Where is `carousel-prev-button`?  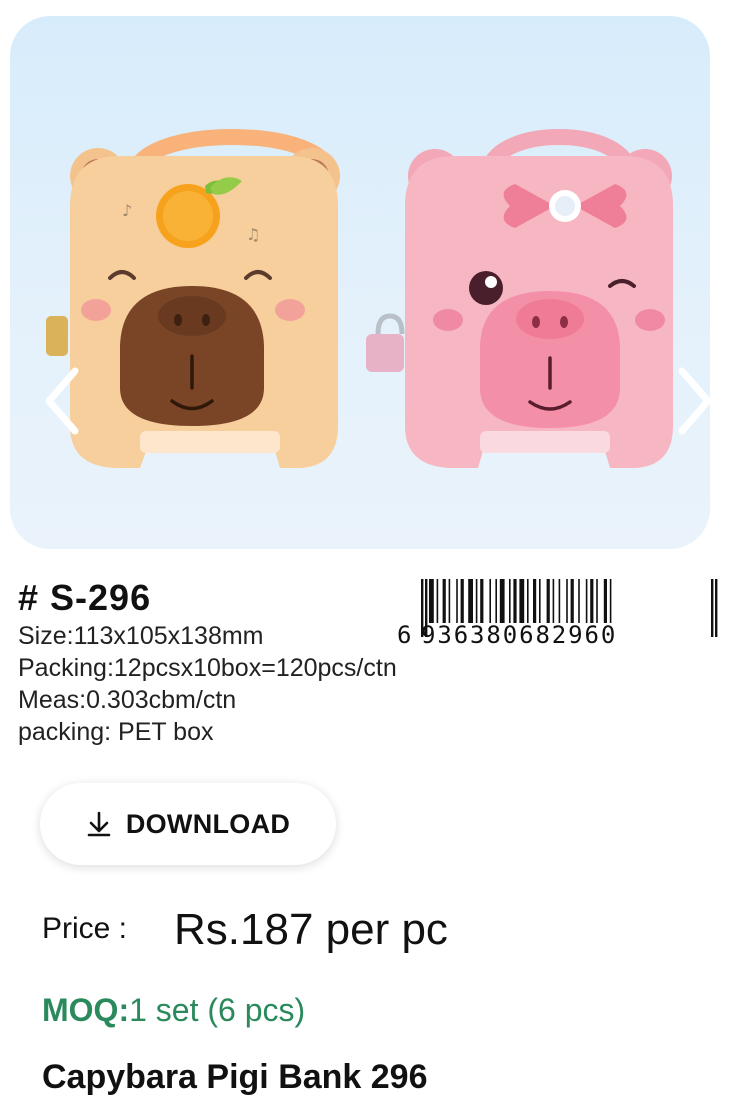 carousel-prev-button is located at coordinates (61, 401).